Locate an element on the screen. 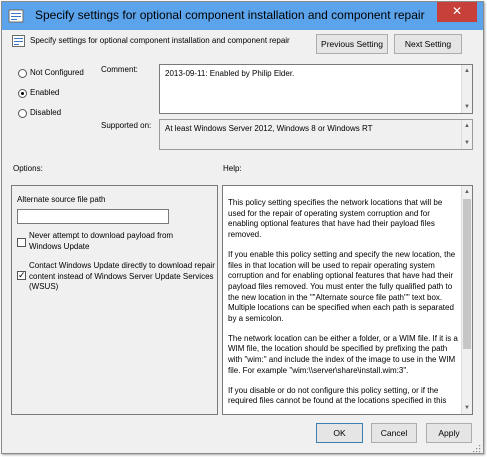  supported-scrollbar: ▲ ▼ is located at coordinates (466, 134).